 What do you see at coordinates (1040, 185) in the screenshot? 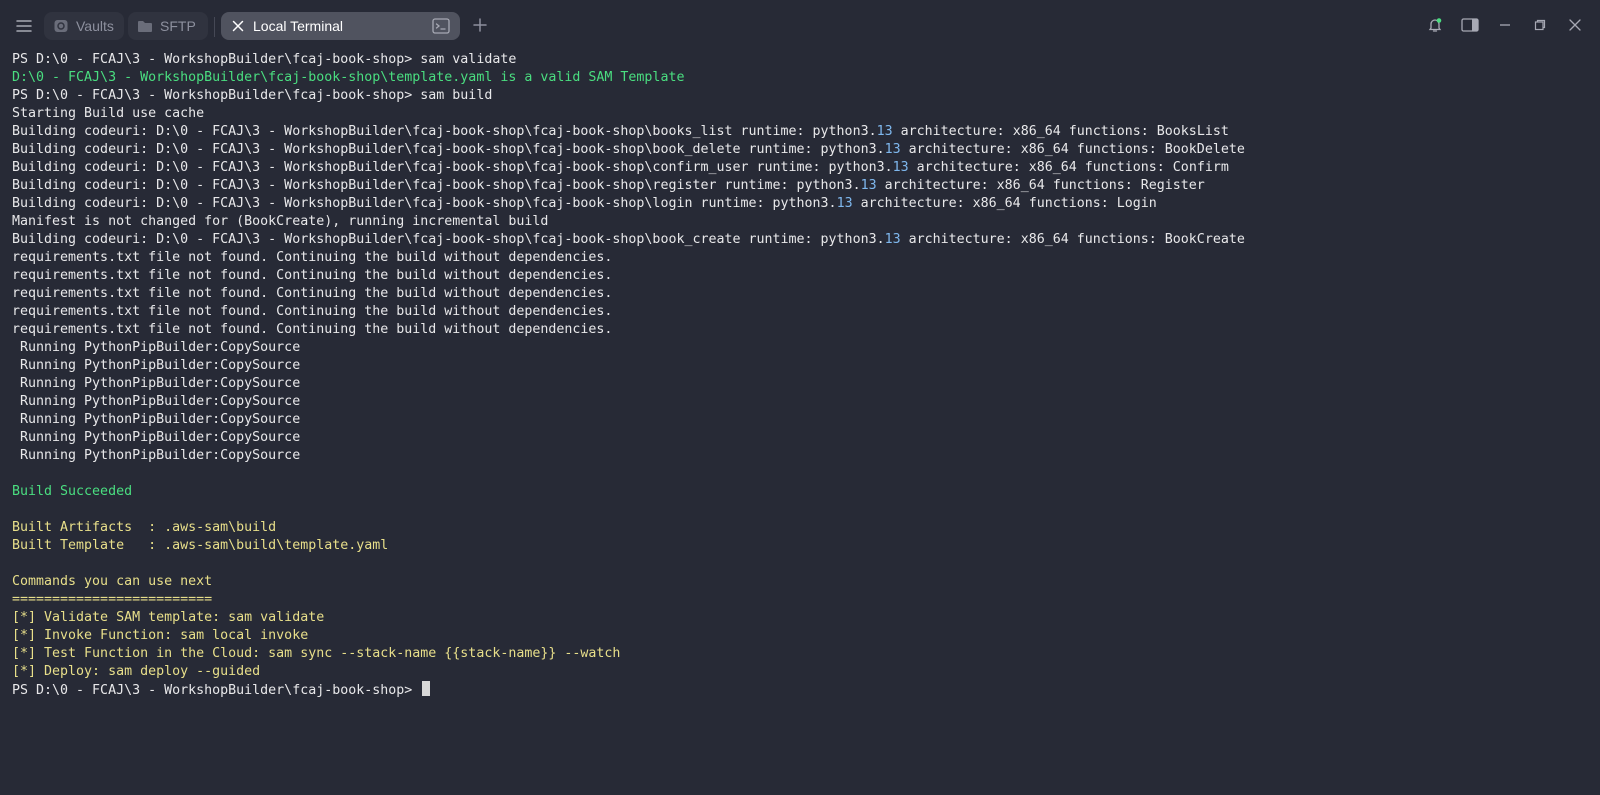
I see `terminal-text: architecture: x86_64 functions: Register` at bounding box center [1040, 185].